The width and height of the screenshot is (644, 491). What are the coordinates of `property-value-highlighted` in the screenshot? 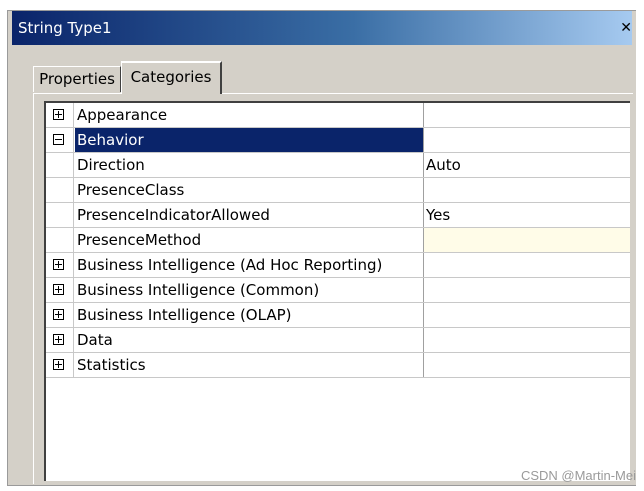 It's located at (527, 240).